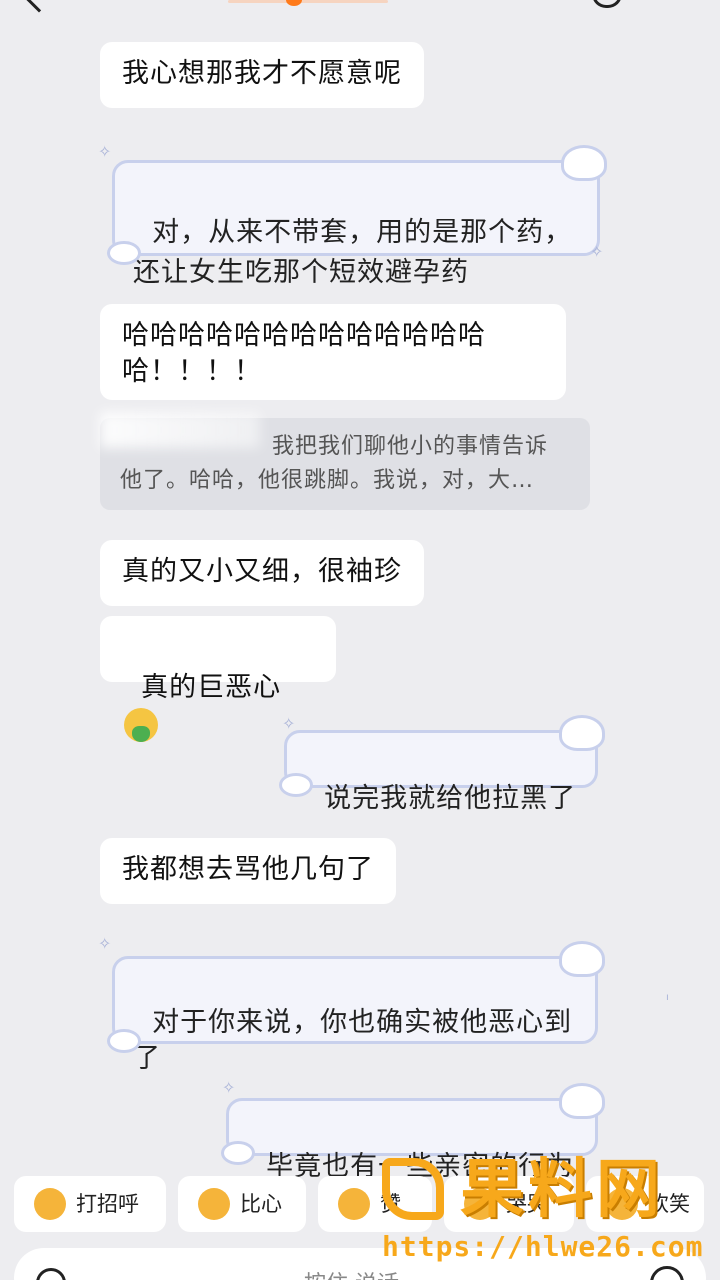  I want to click on vomiting-face-emoji-icon, so click(141, 725).